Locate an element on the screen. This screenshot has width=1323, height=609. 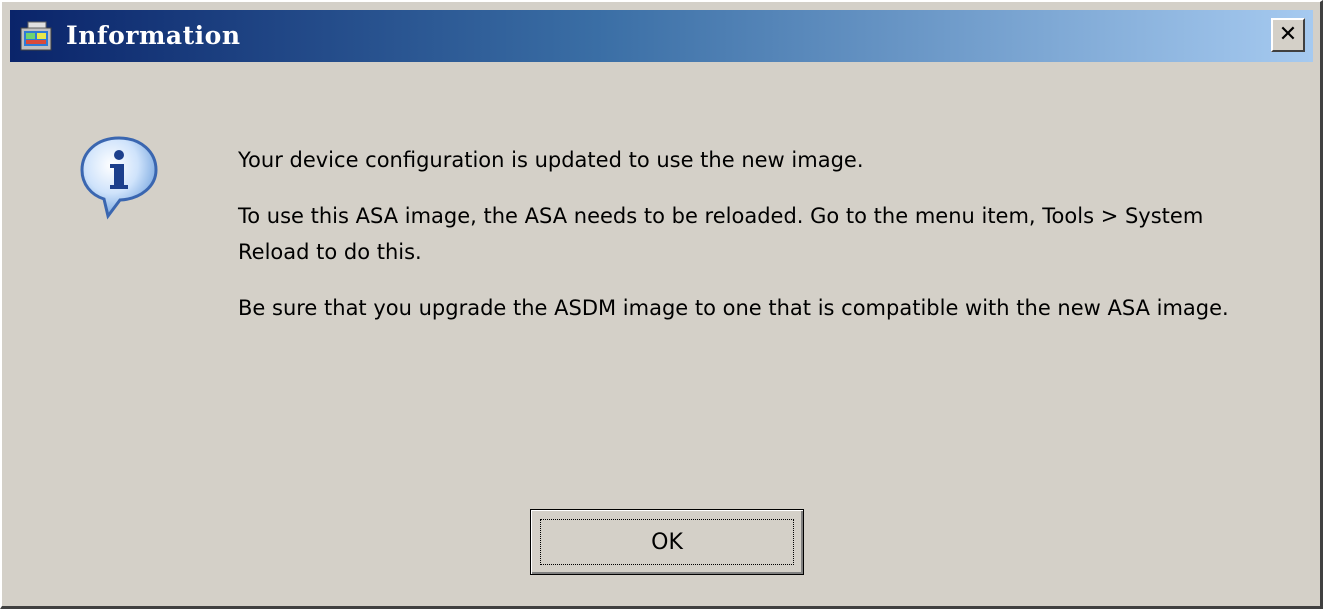
ok-button: OK is located at coordinates (667, 542).